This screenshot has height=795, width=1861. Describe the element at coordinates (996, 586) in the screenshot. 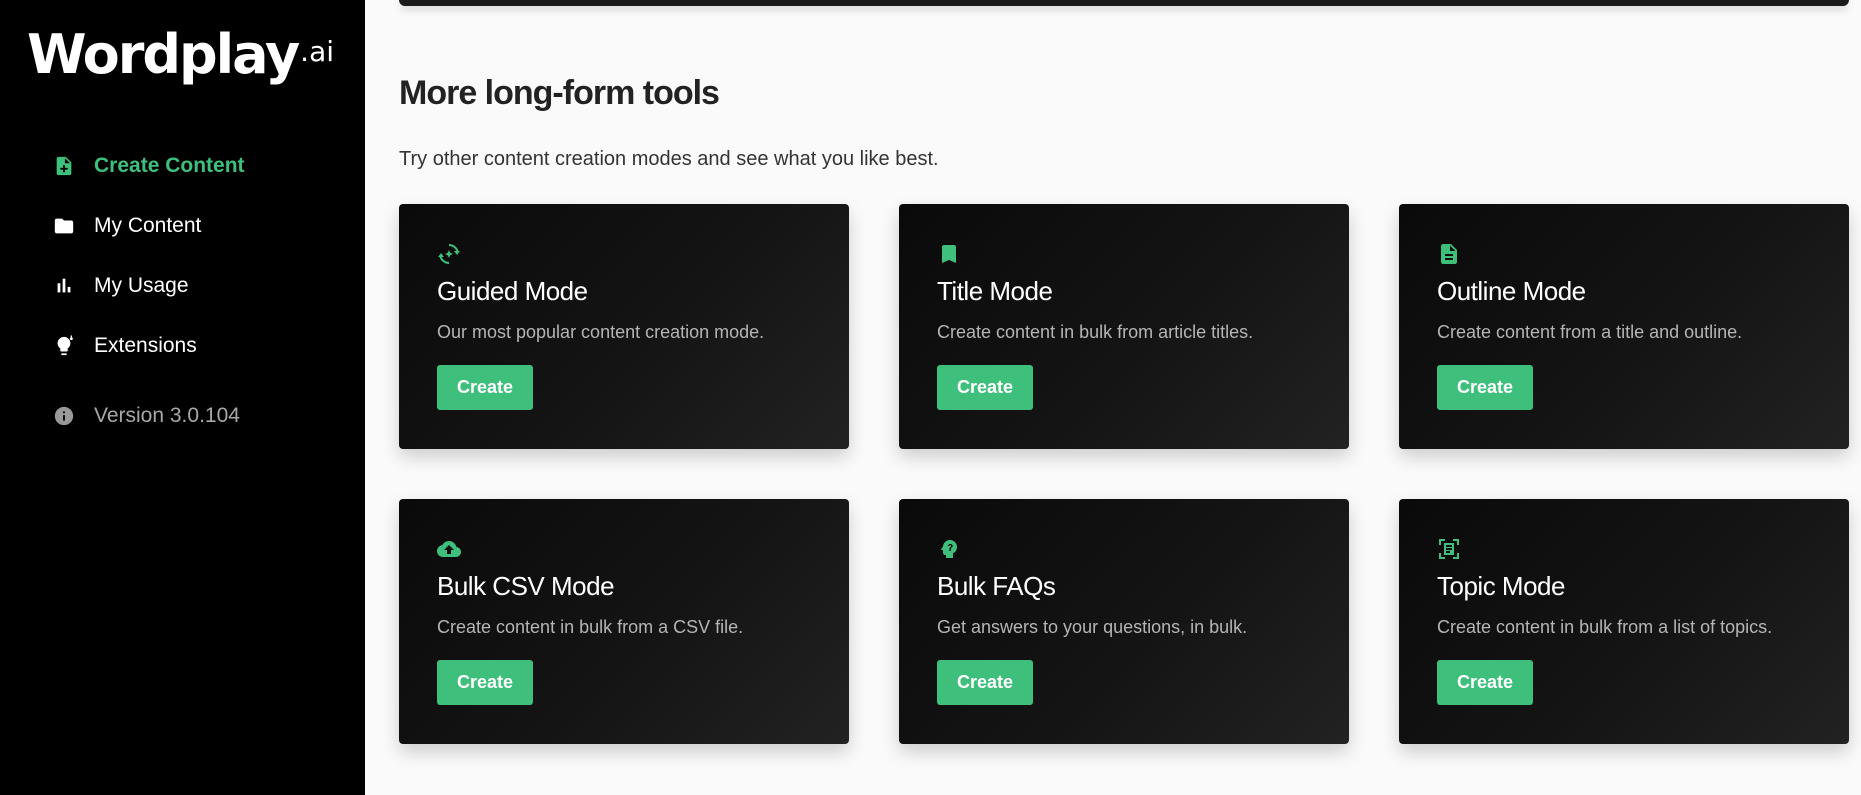

I see `card-title: Bulk FAQs` at that location.